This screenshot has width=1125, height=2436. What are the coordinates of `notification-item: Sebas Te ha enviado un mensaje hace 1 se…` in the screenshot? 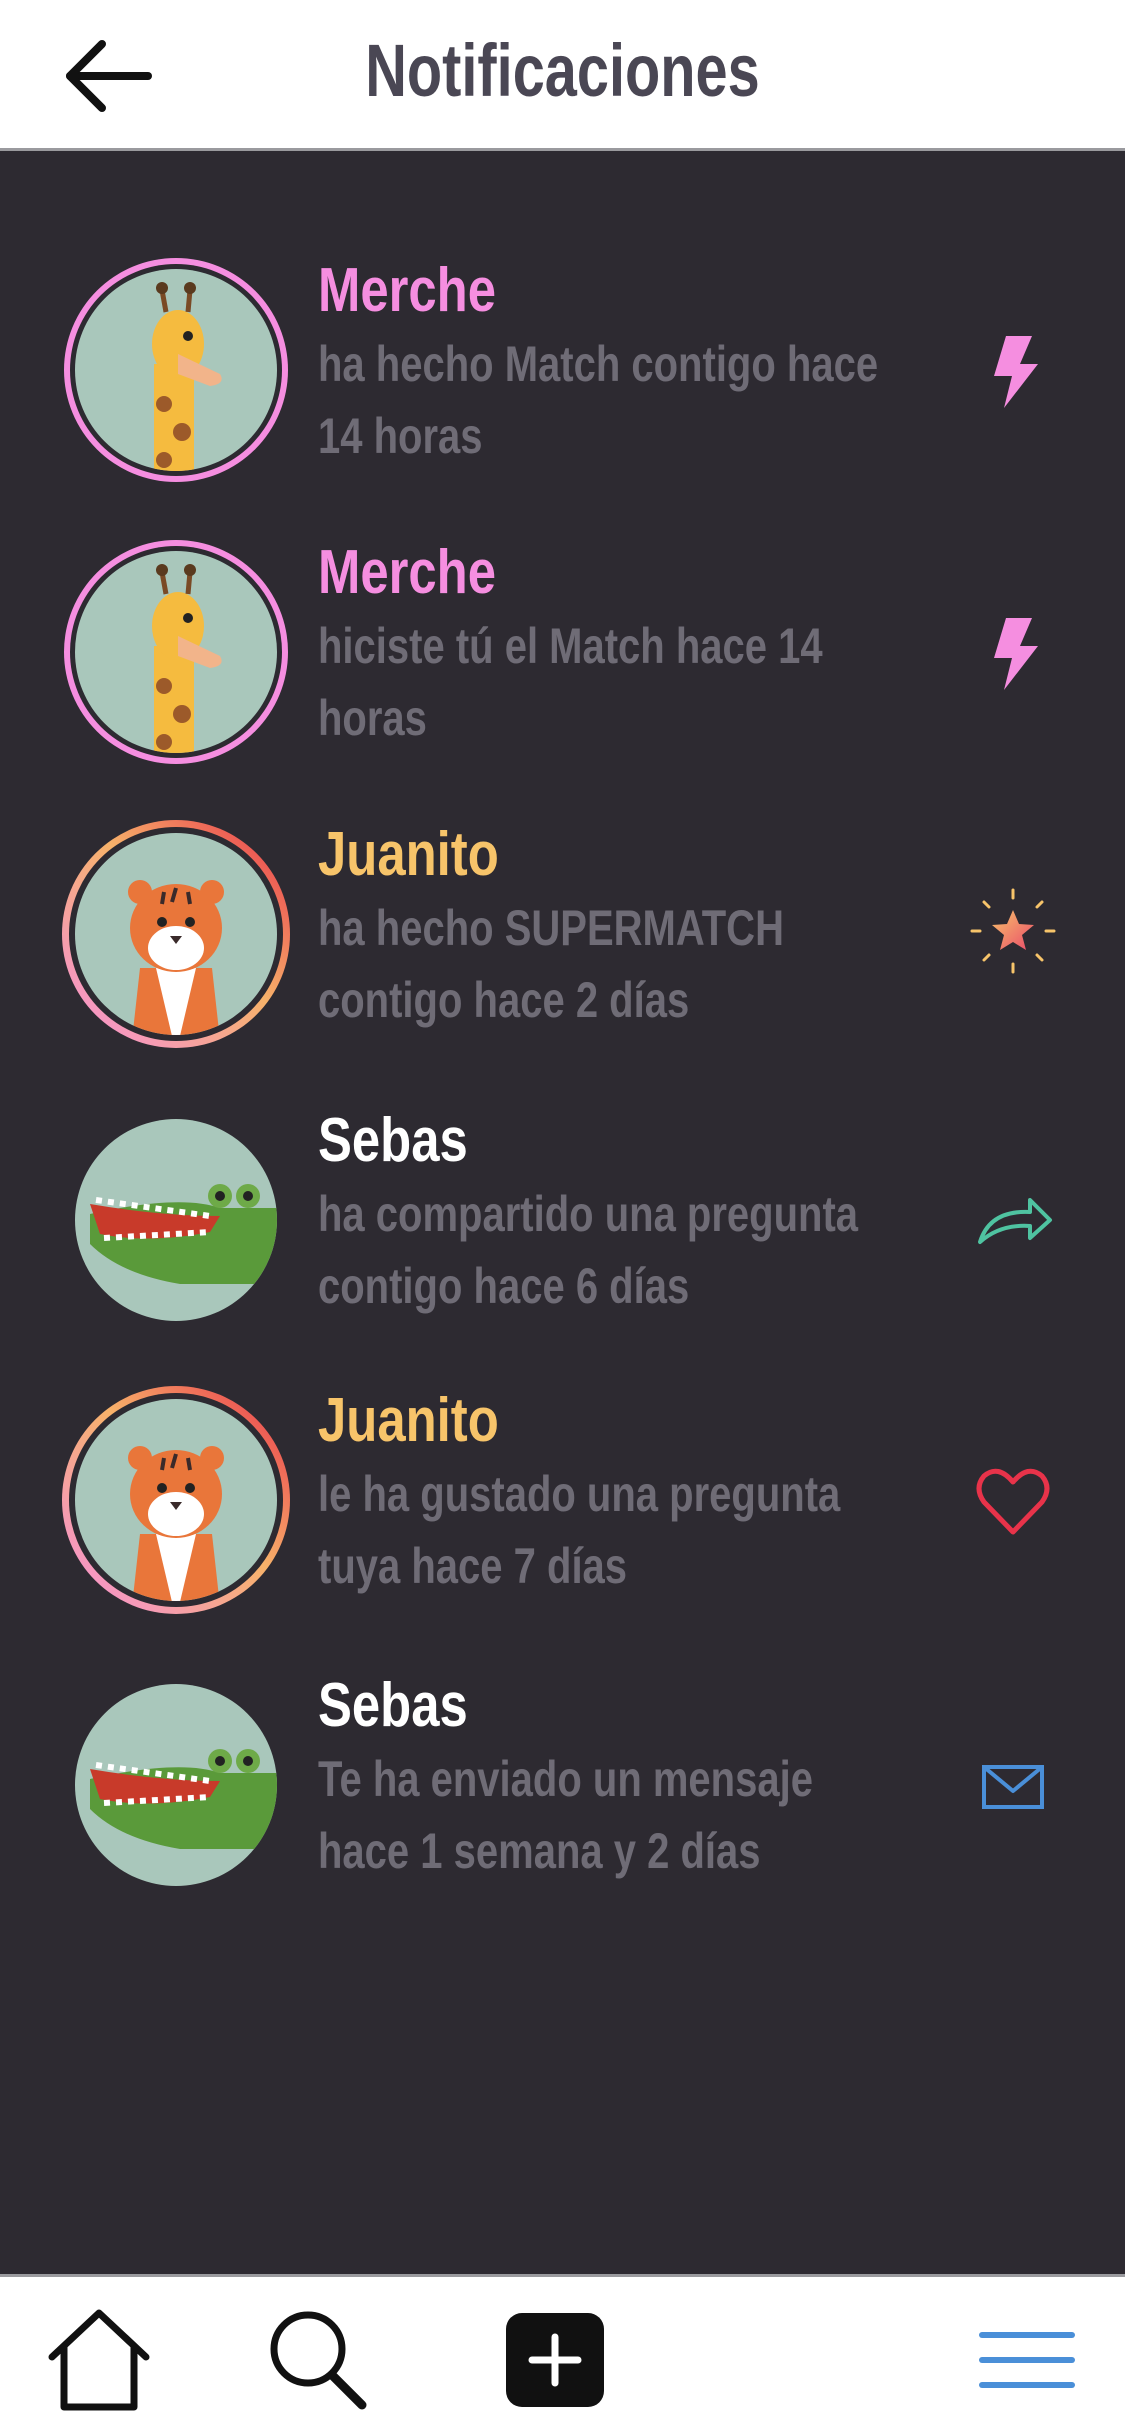 It's located at (562, 1799).